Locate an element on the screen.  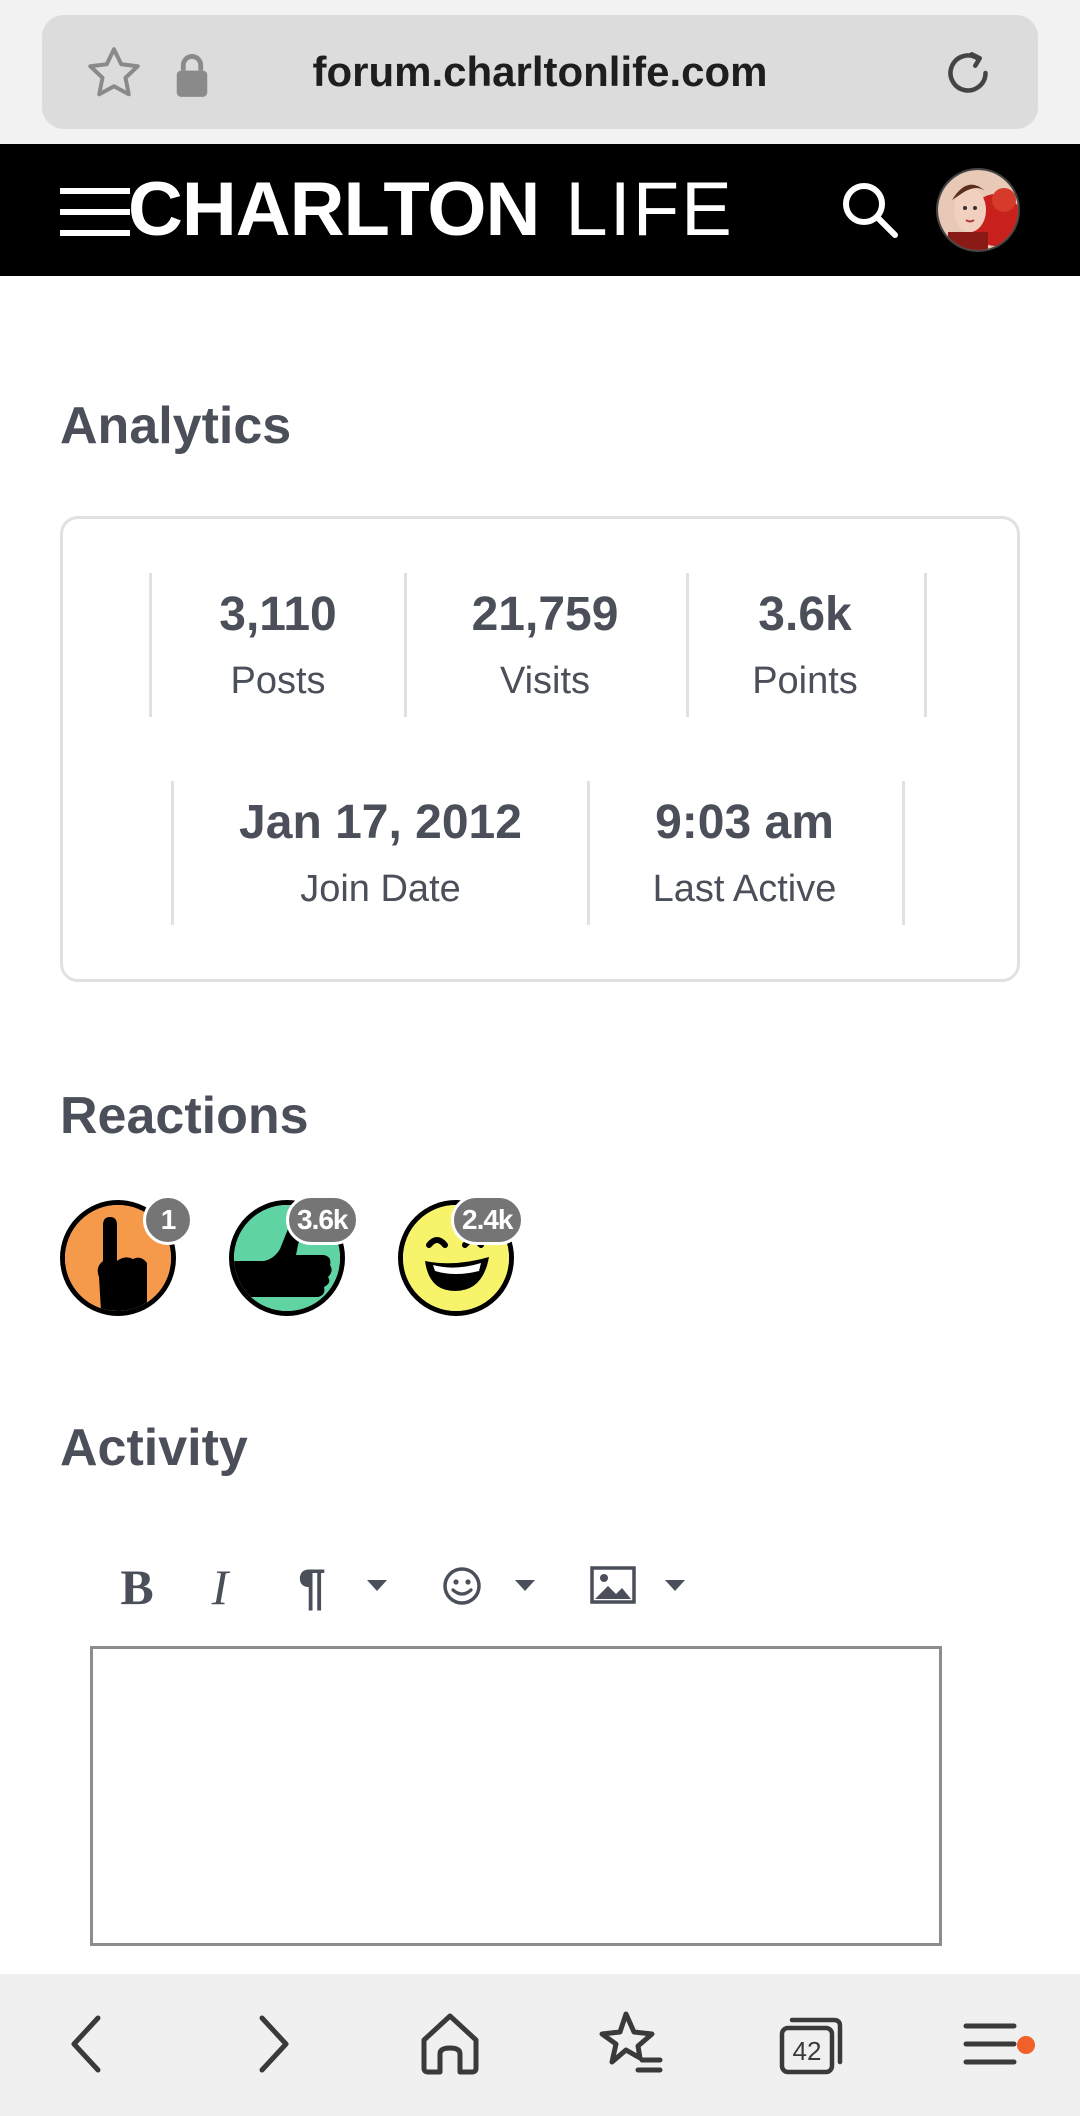
hamburger-menu-icon is located at coordinates (95, 212).